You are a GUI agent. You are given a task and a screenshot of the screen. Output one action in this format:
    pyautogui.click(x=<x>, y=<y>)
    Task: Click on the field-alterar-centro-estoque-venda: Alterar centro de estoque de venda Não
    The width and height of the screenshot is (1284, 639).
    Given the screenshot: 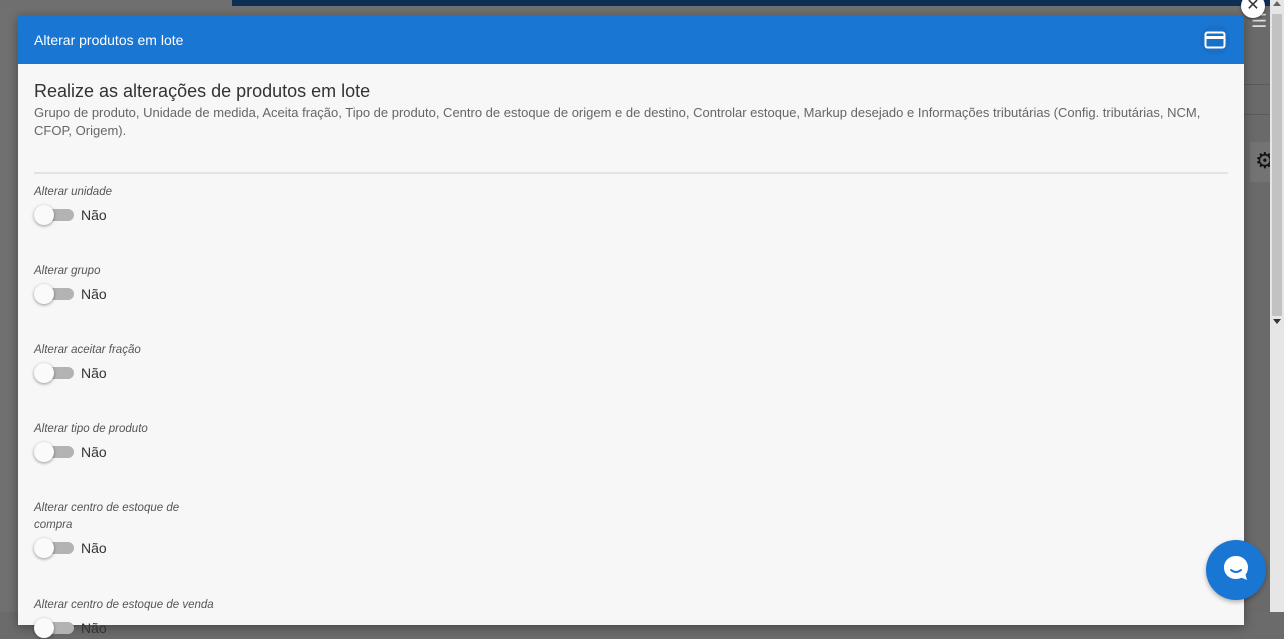 What is the action you would take?
    pyautogui.click(x=631, y=618)
    